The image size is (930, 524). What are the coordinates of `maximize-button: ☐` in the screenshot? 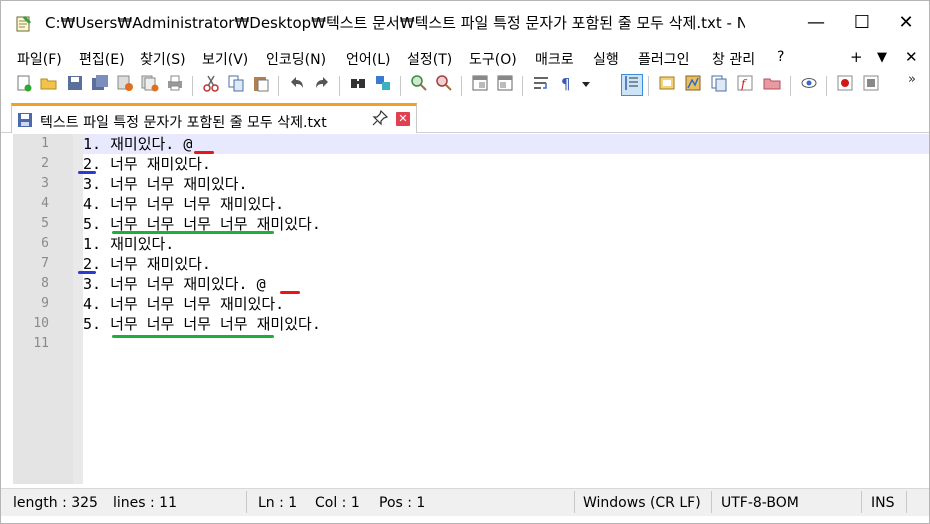 It's located at (862, 22).